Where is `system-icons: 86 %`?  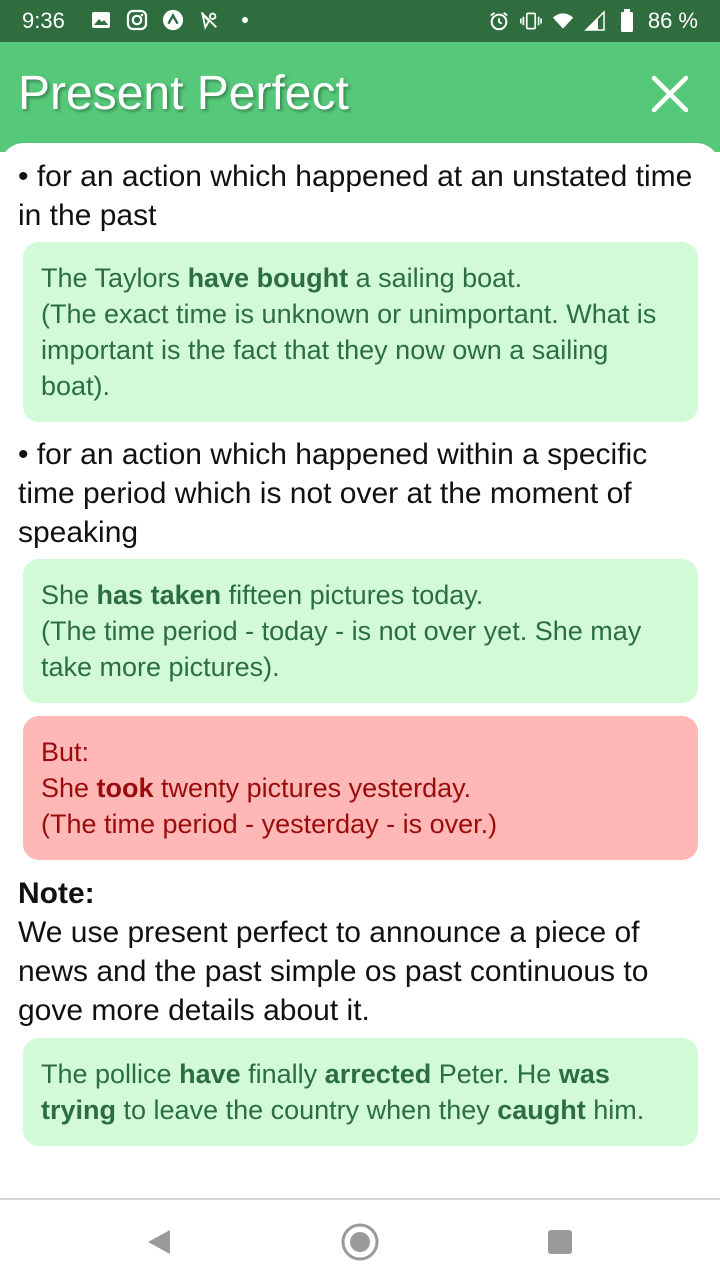
system-icons: 86 % is located at coordinates (593, 21).